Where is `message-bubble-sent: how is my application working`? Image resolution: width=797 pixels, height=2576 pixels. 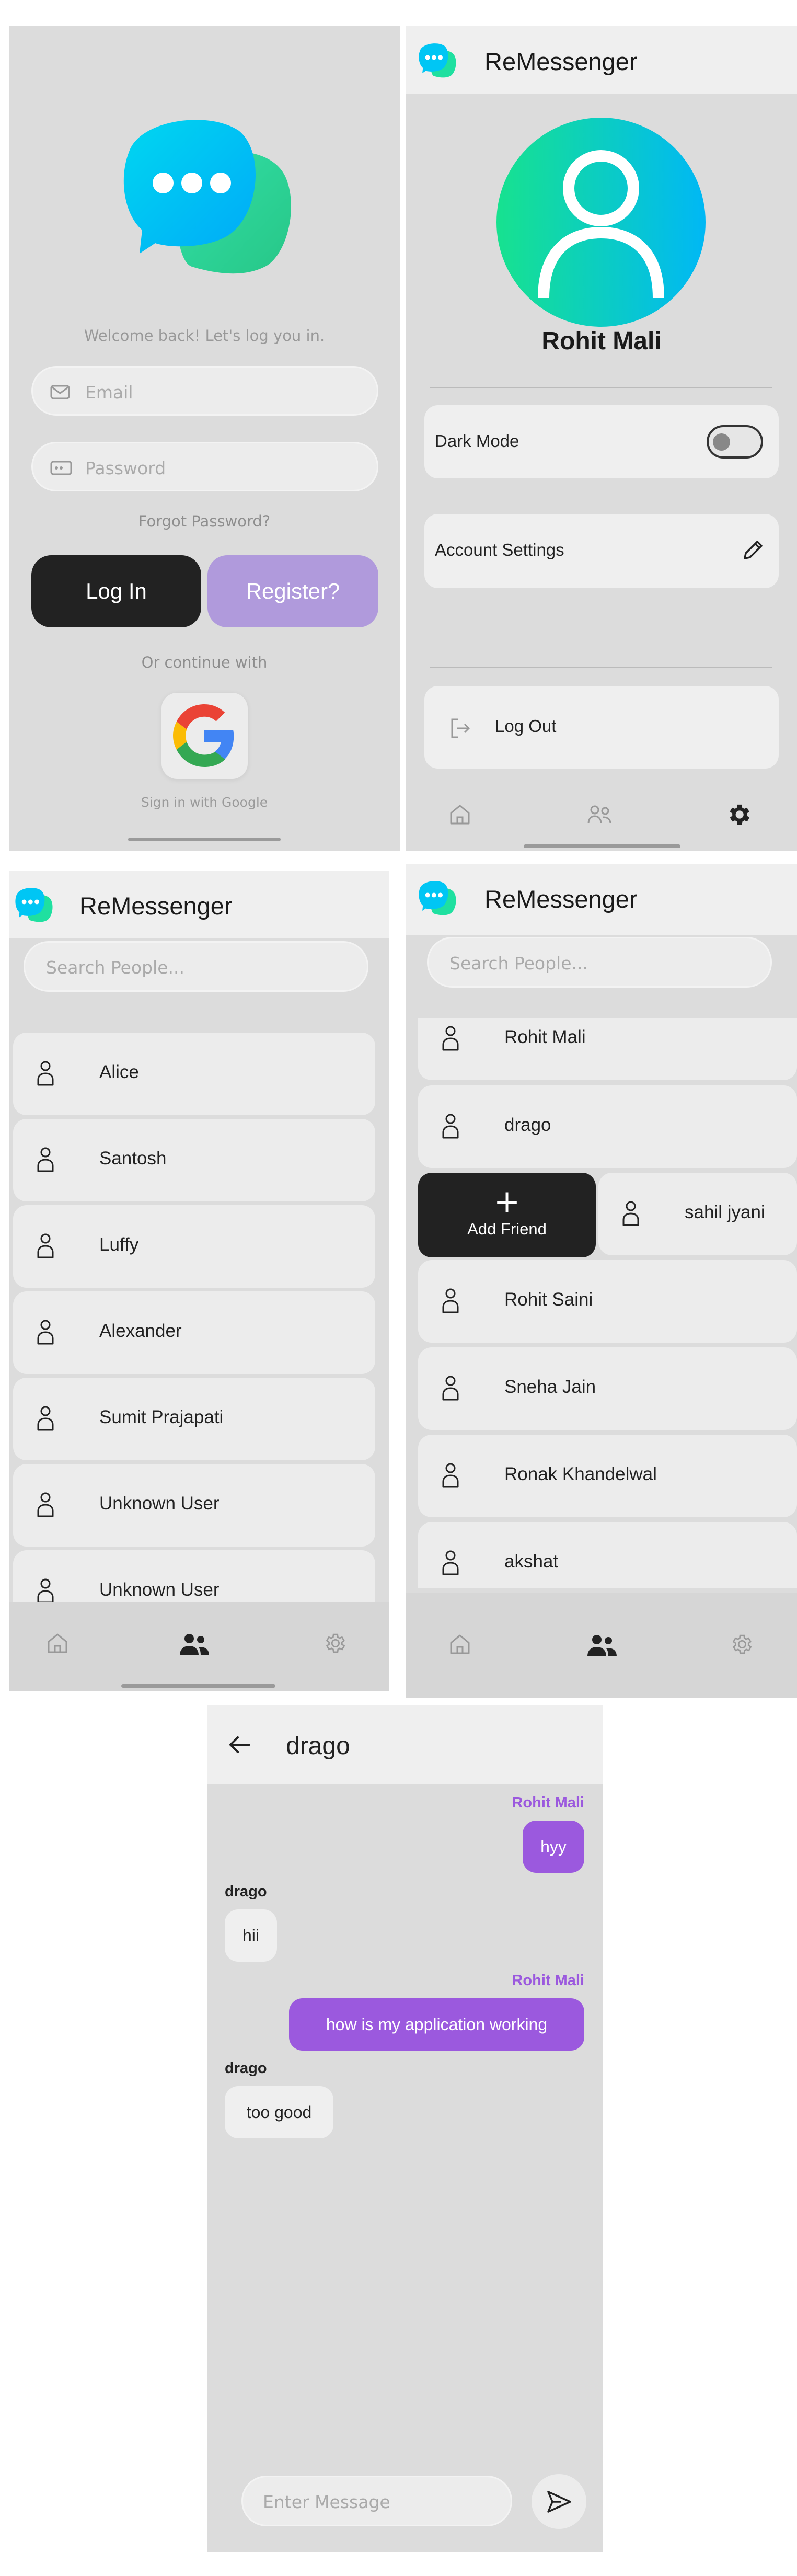 message-bubble-sent: how is my application working is located at coordinates (436, 2024).